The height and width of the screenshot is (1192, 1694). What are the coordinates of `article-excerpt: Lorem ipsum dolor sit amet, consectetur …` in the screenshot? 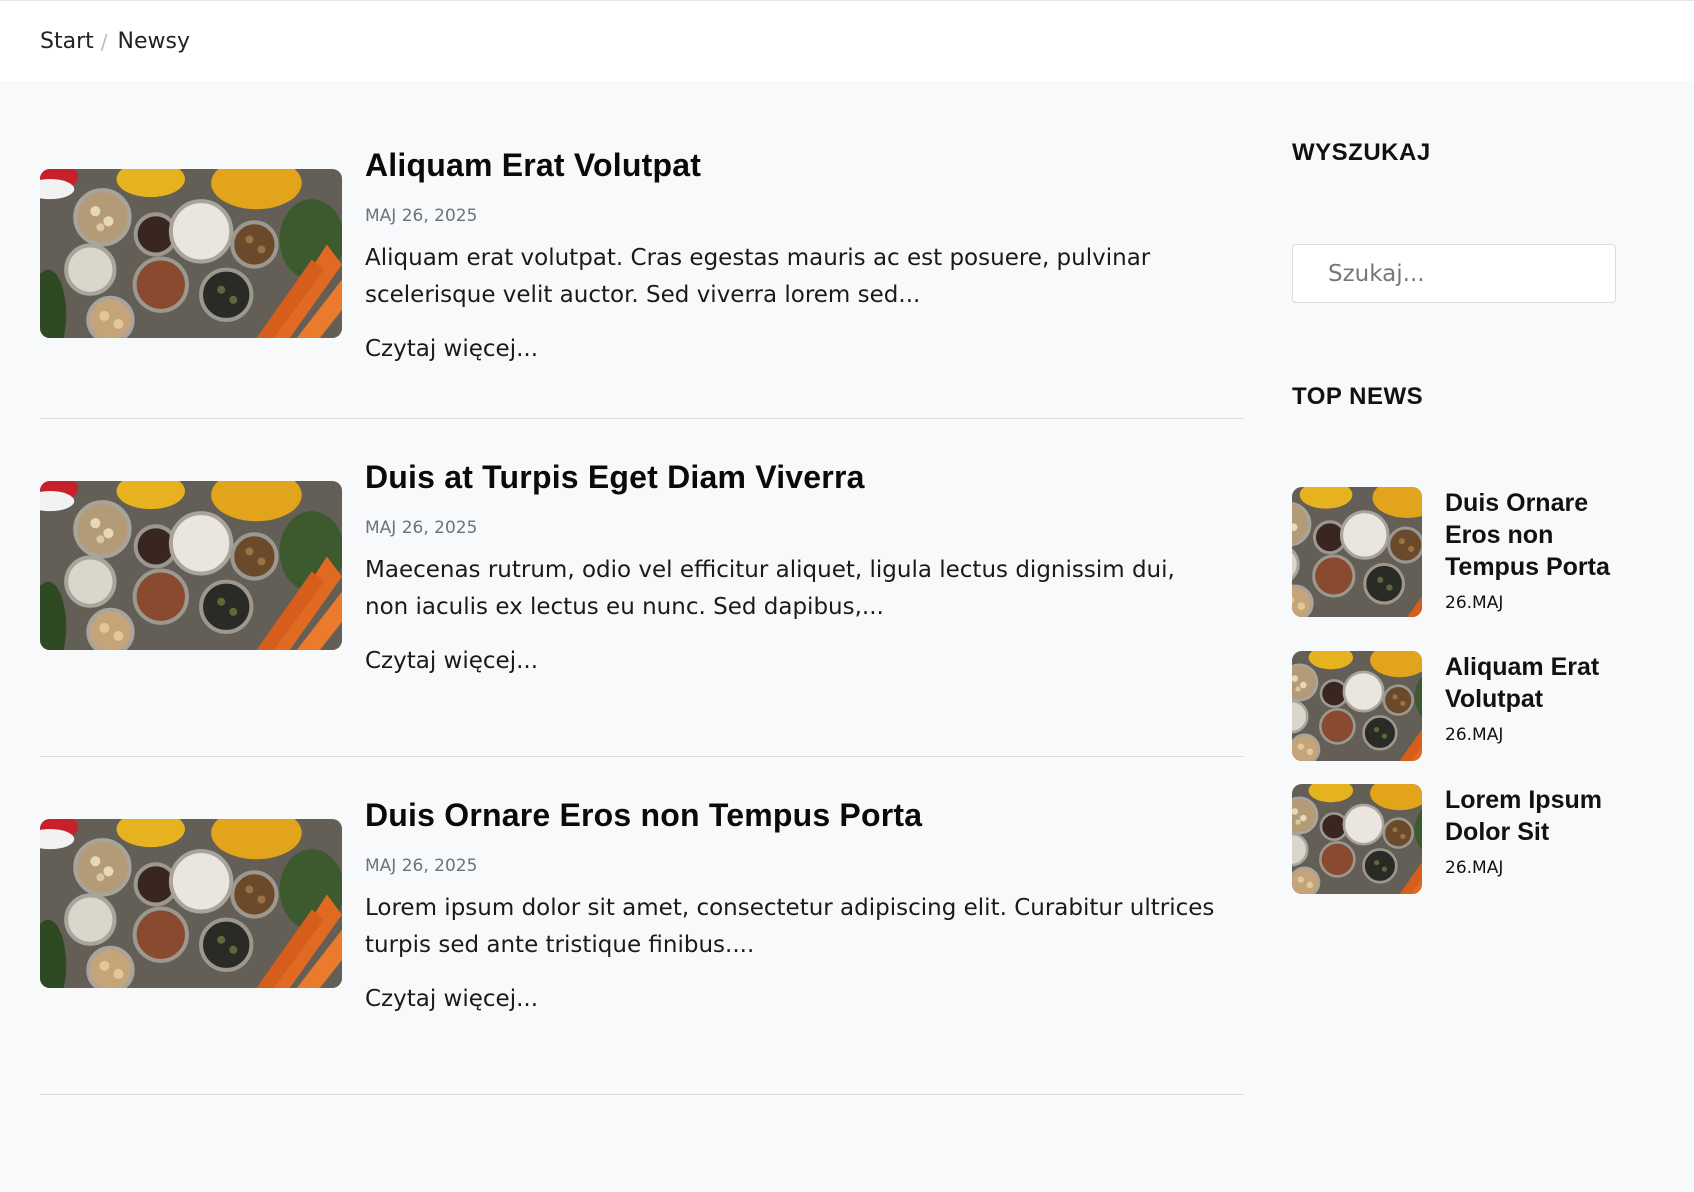 It's located at (790, 926).